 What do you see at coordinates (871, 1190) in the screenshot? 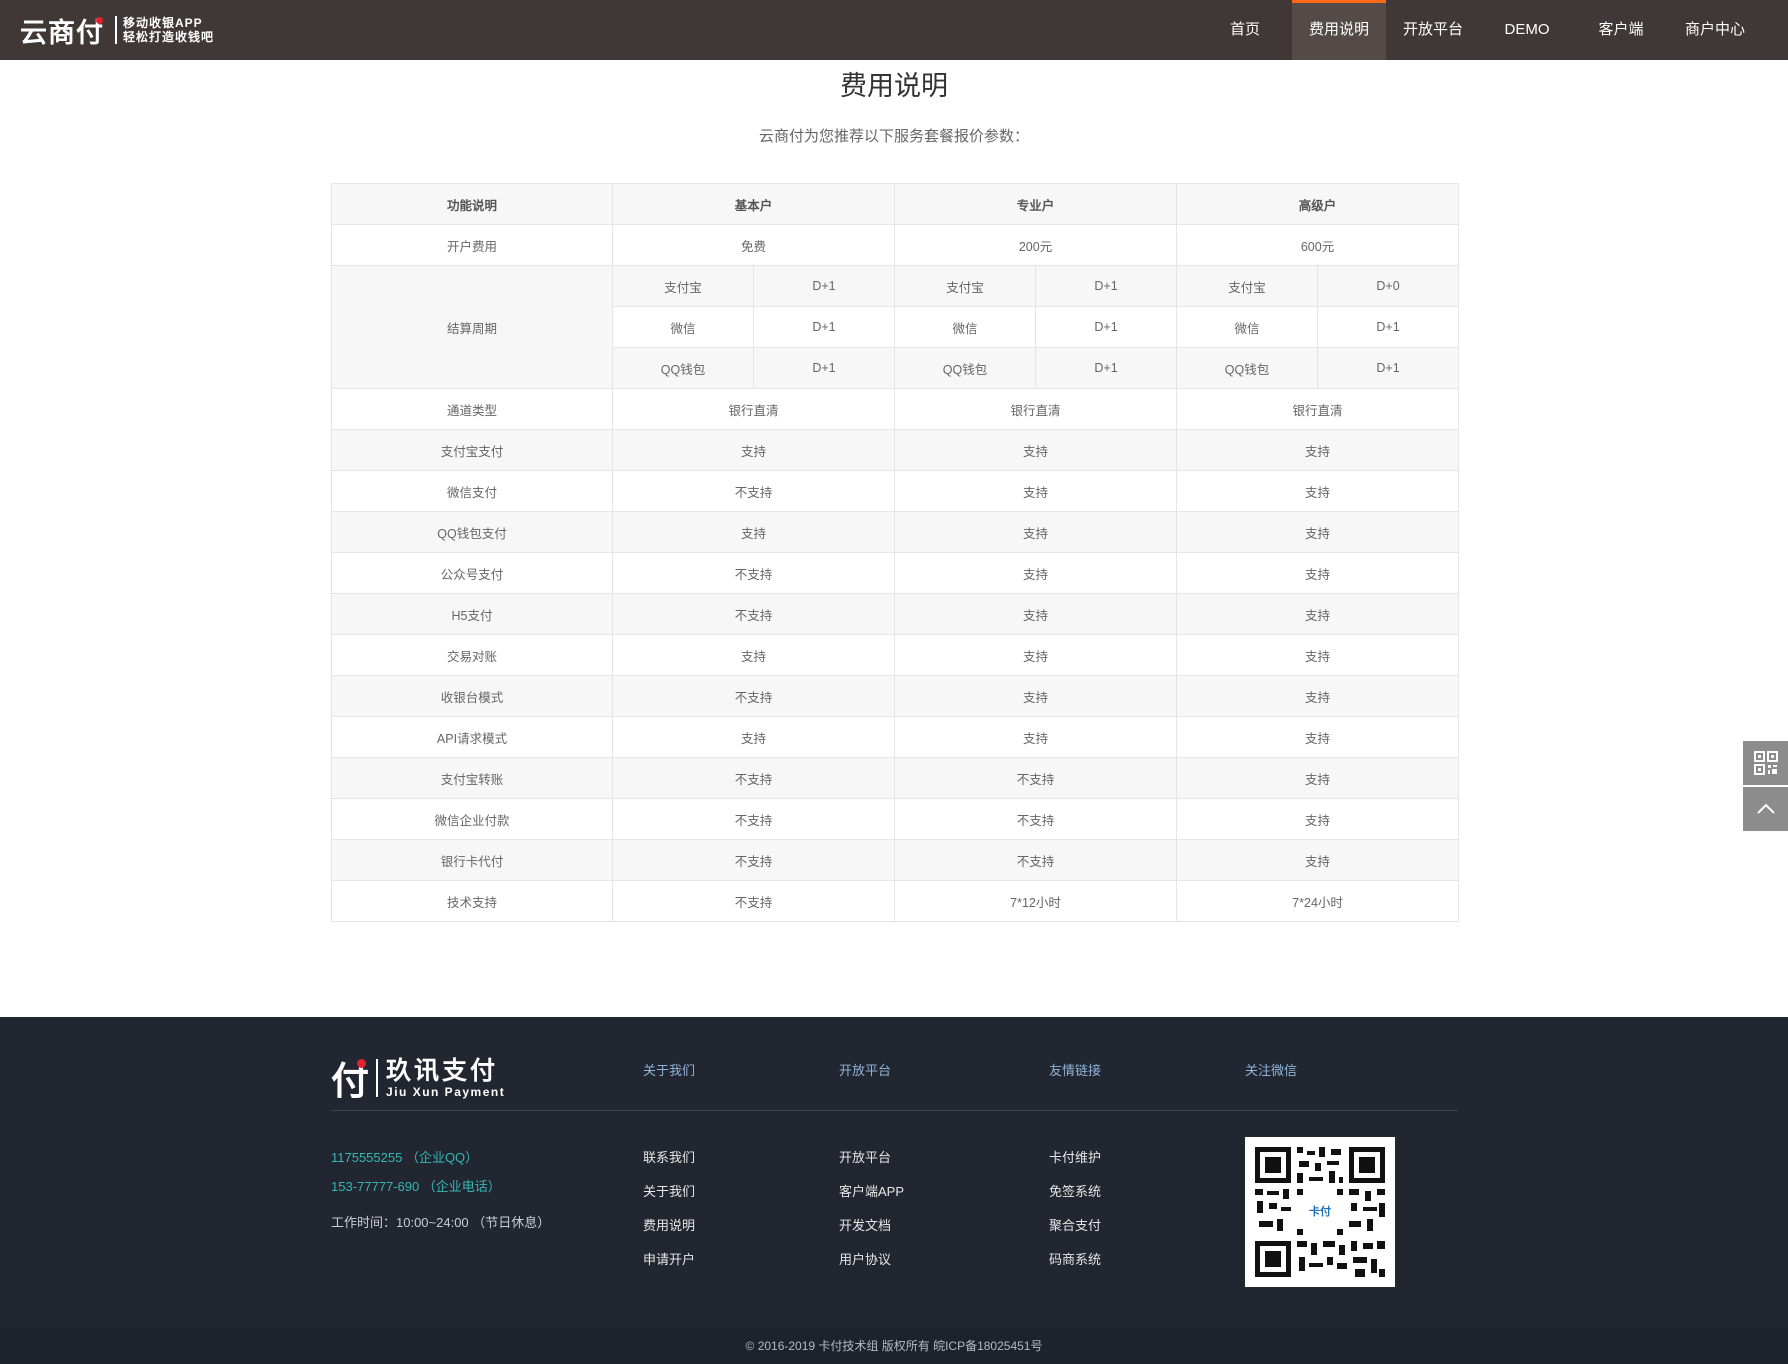
I see `footer-link-client-app: 客户端APP` at bounding box center [871, 1190].